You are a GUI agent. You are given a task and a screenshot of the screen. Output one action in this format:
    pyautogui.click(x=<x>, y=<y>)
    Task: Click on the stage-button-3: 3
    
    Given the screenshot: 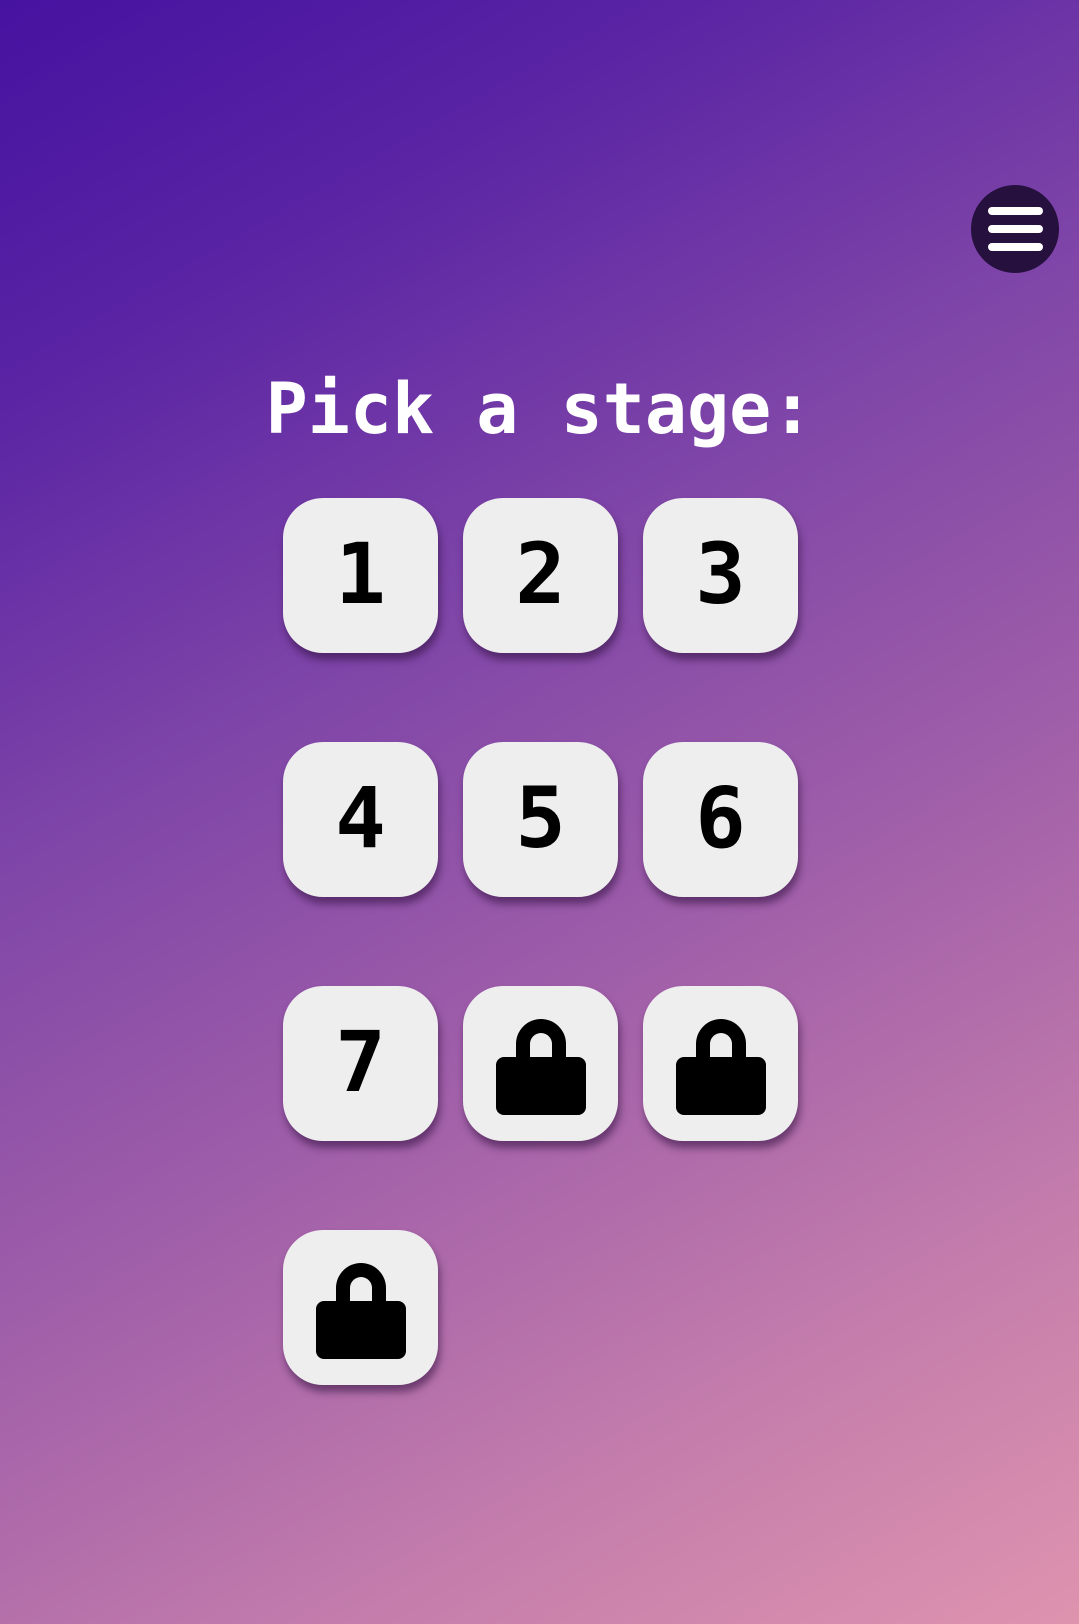 What is the action you would take?
    pyautogui.click(x=720, y=575)
    